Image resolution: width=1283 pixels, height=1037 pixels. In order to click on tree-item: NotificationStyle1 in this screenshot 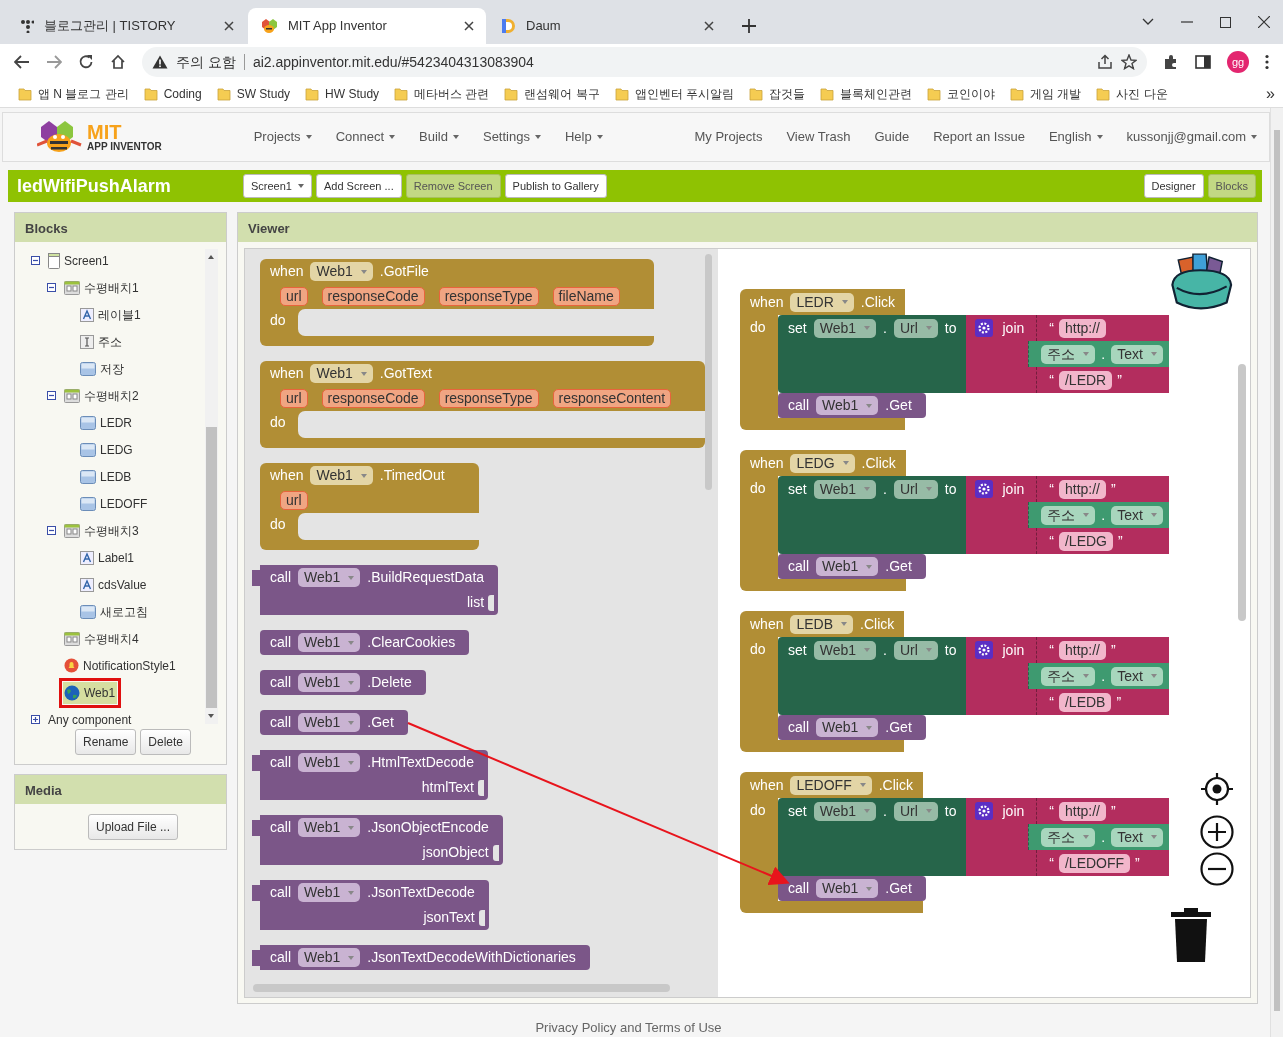, I will do `click(120, 665)`.